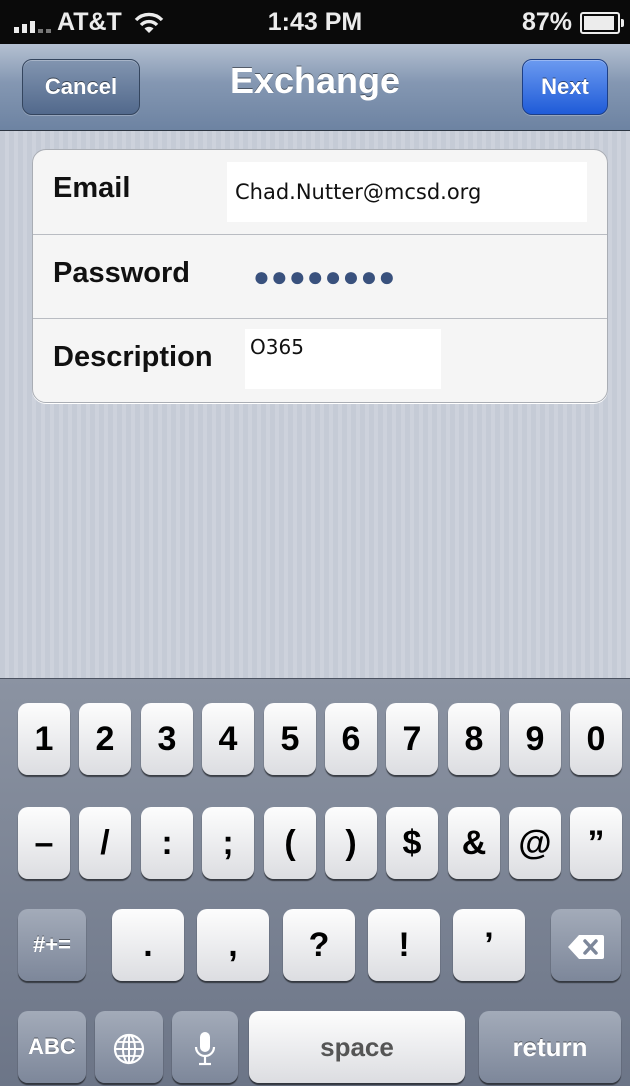 The height and width of the screenshot is (1086, 630). Describe the element at coordinates (550, 1047) in the screenshot. I see `return-key: return` at that location.